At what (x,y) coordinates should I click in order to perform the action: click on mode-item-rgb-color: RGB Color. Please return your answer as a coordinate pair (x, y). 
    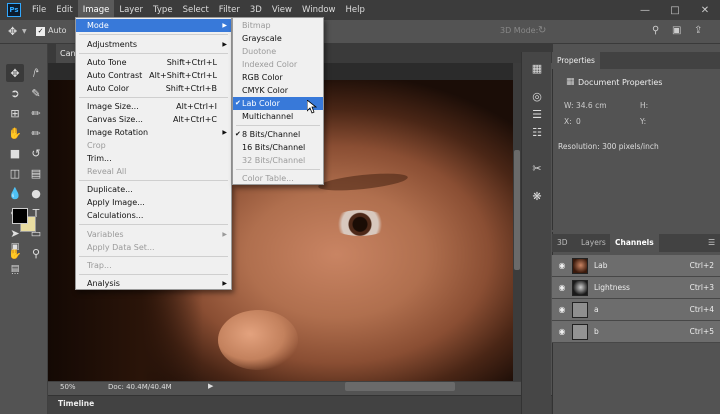
    Looking at the image, I should click on (278, 77).